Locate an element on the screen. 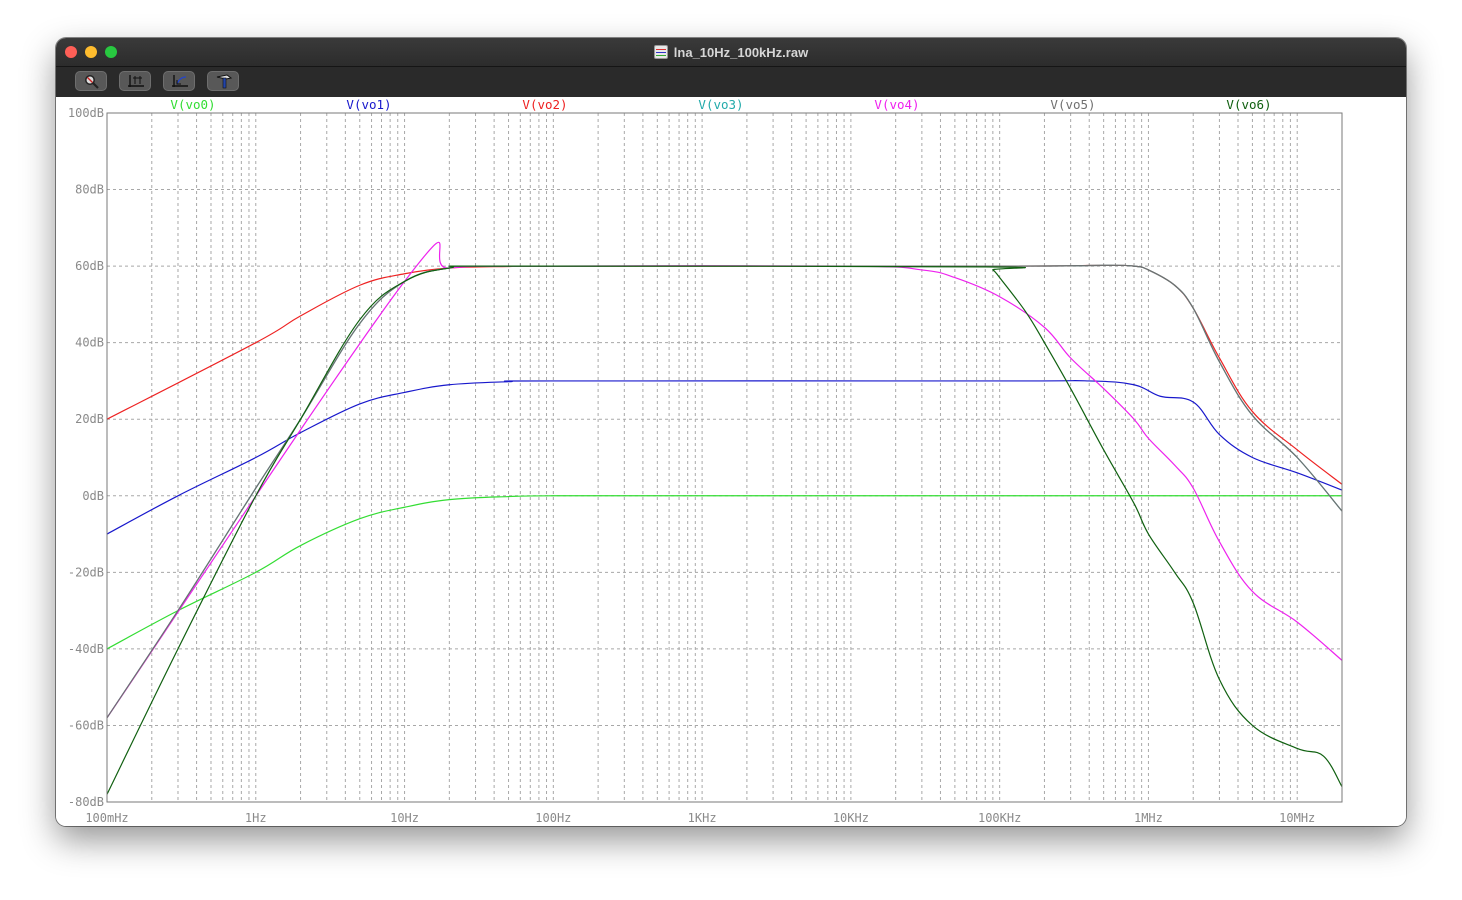 This screenshot has height=900, width=1462. pick-trace-button is located at coordinates (223, 81).